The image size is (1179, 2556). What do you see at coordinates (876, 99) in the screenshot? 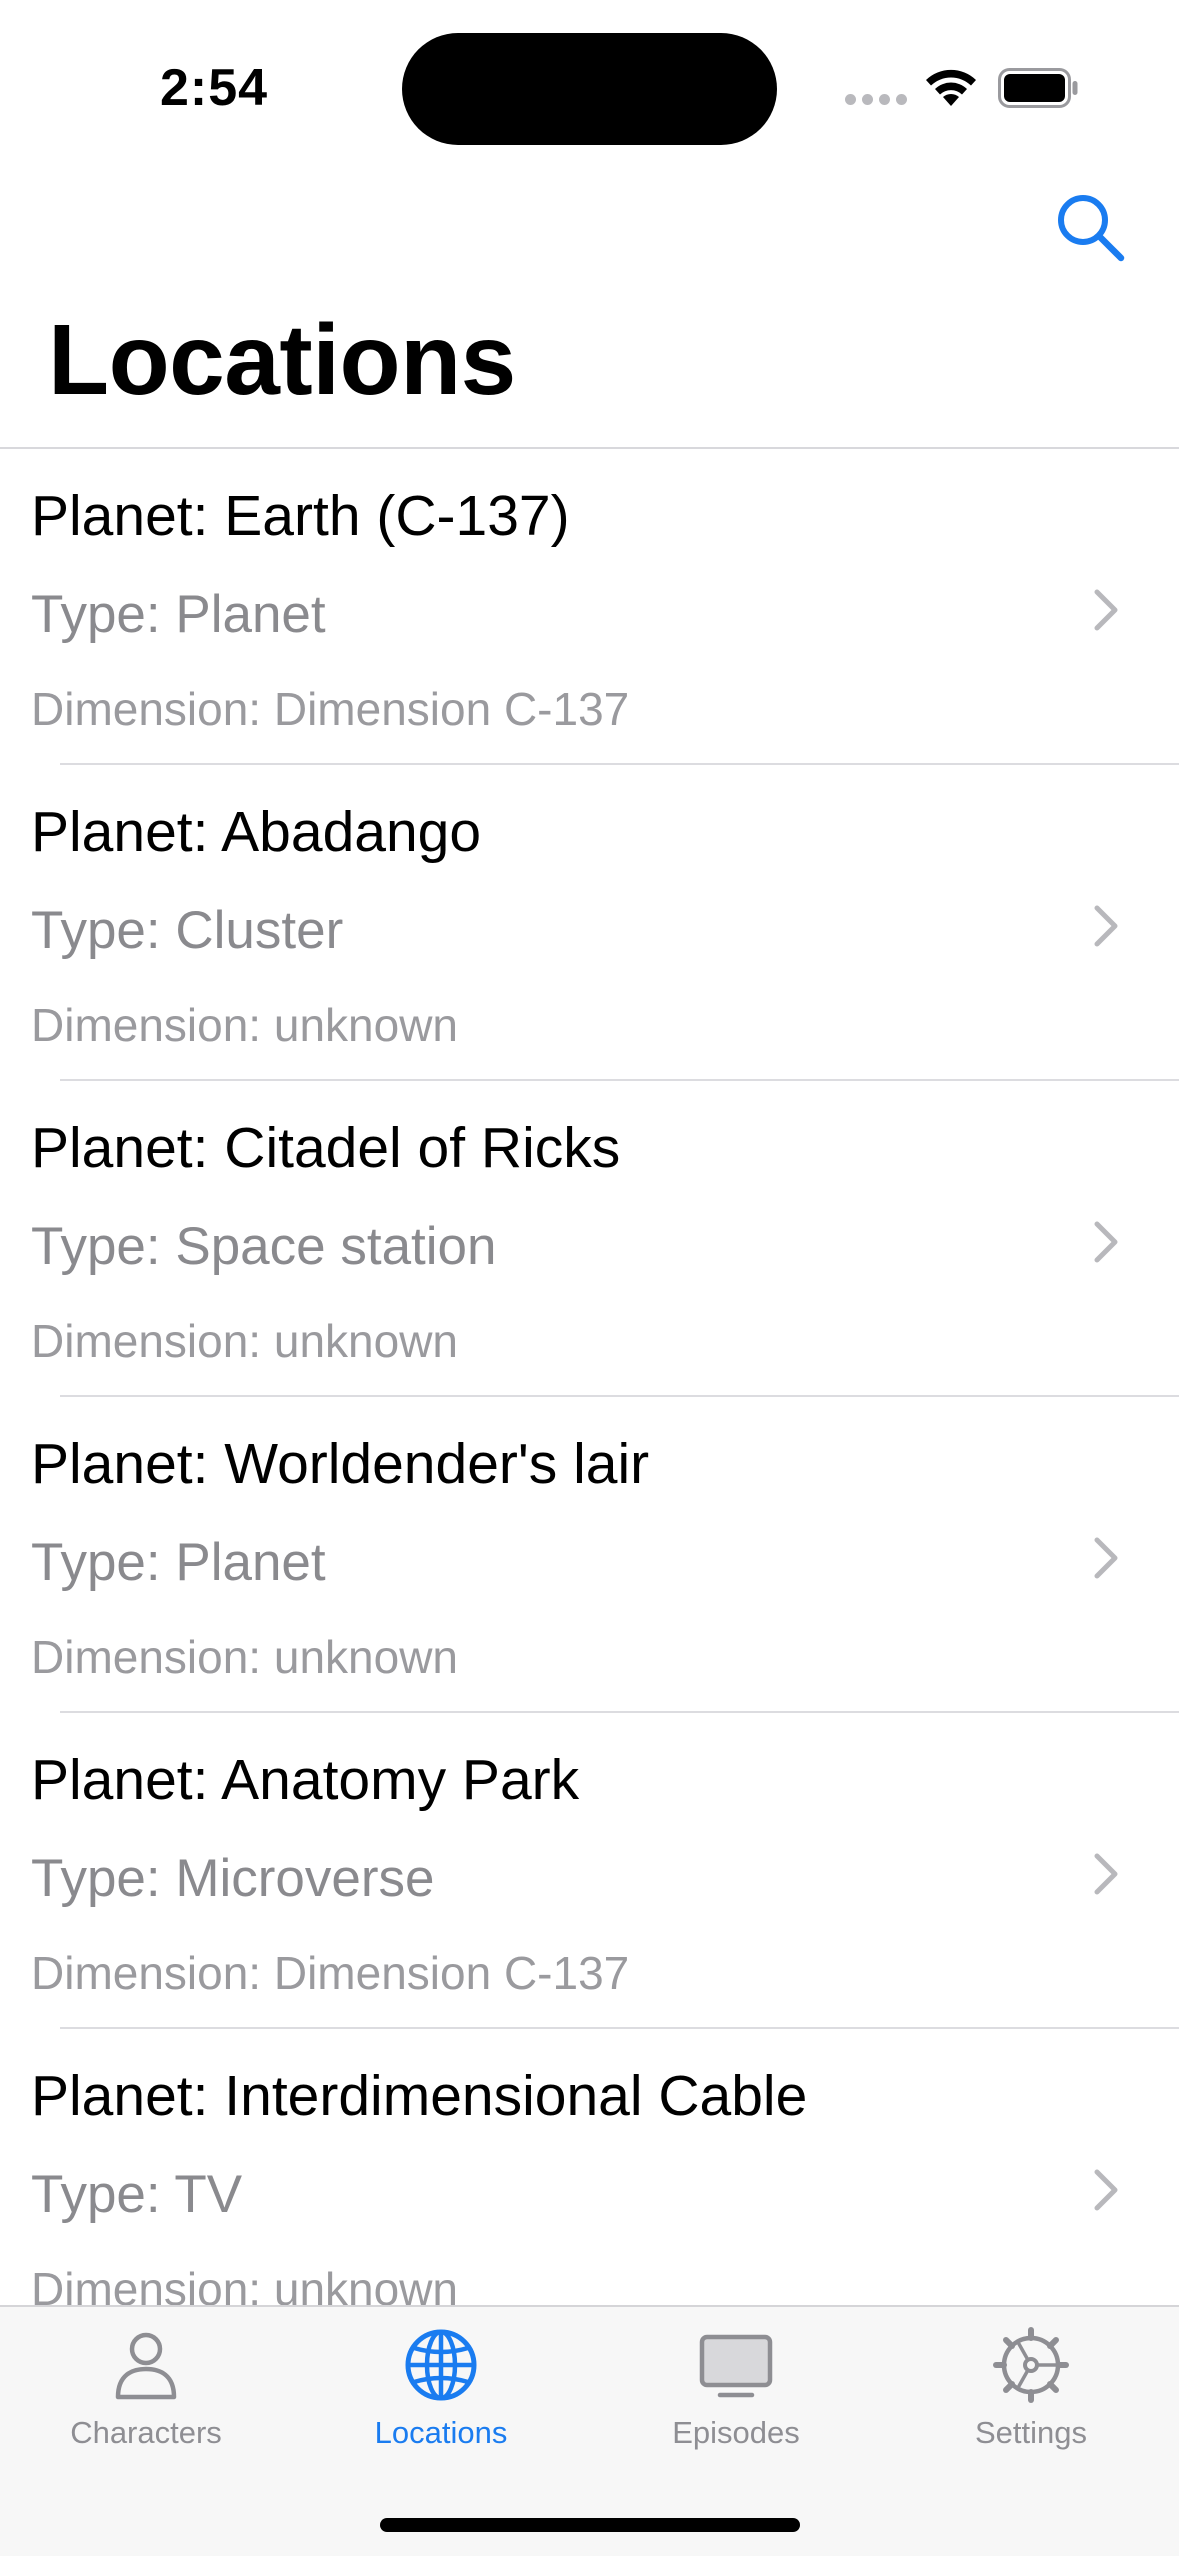
I see `cellular-signal-icon` at bounding box center [876, 99].